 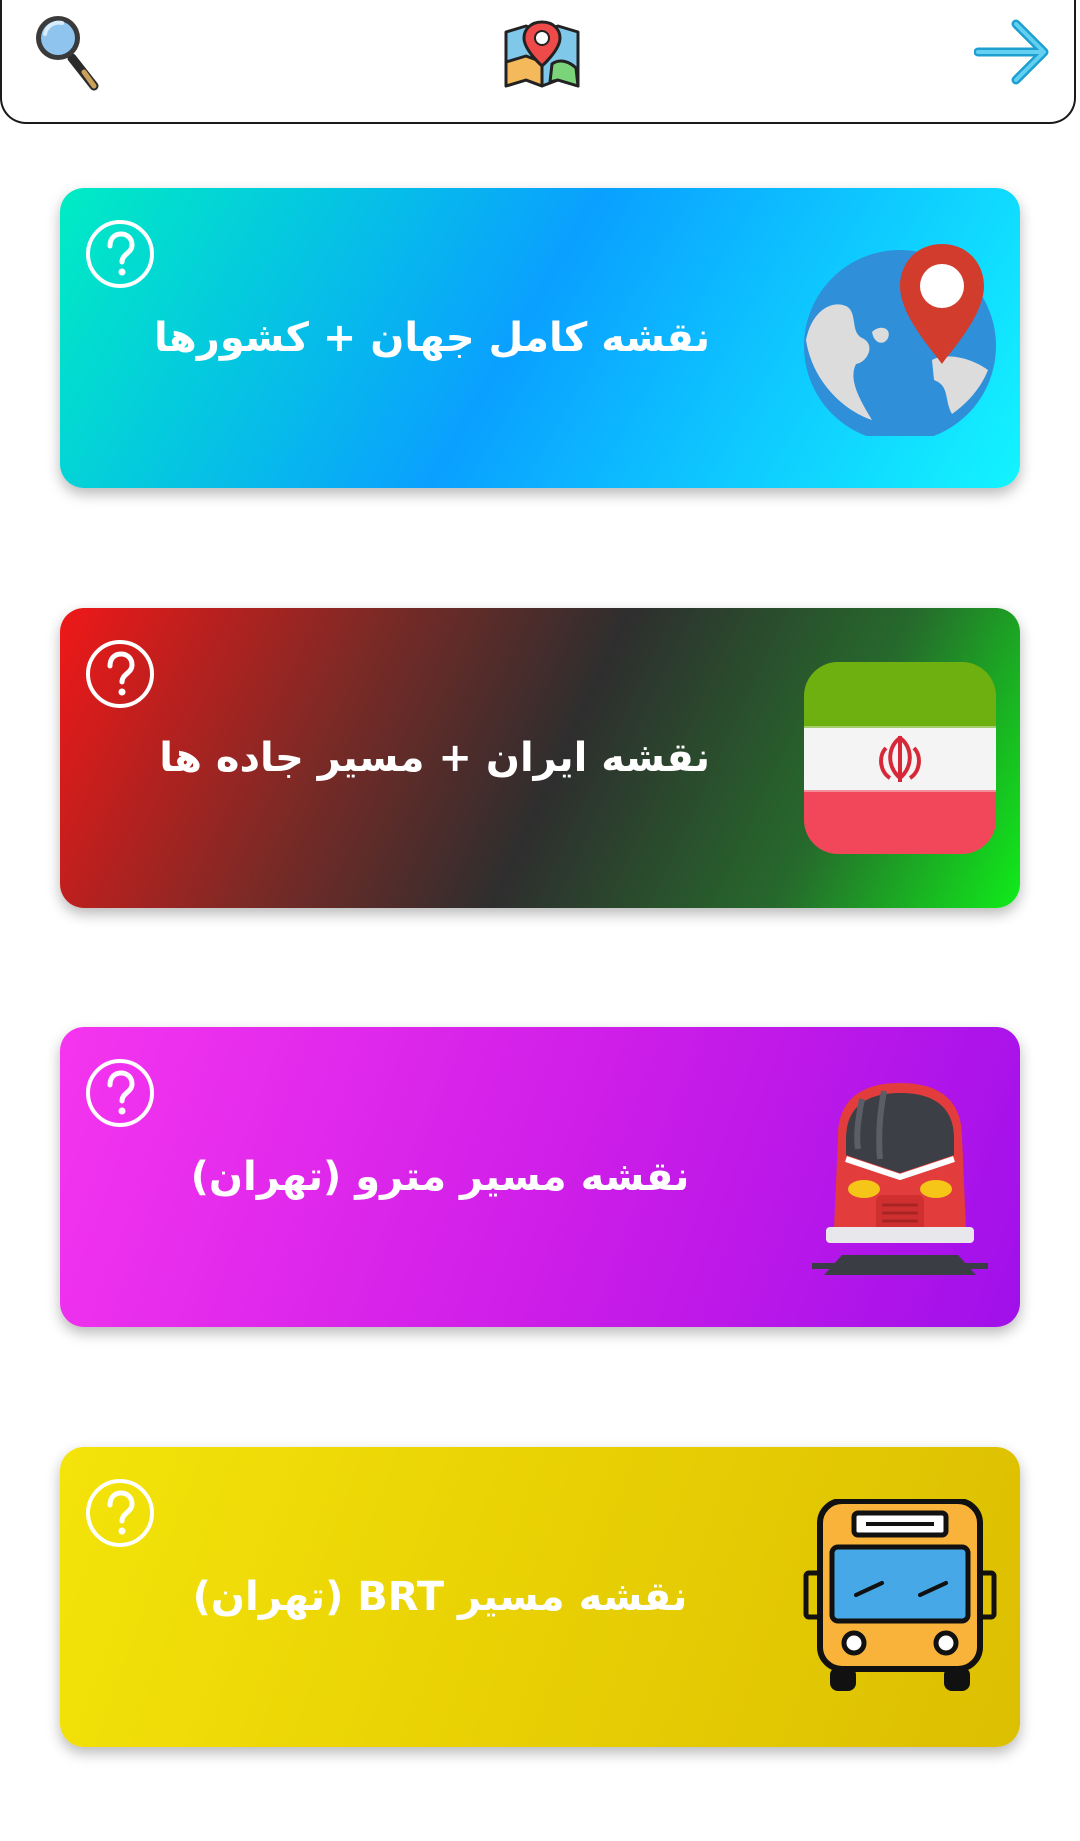 I want to click on iran-flag-icon, so click(x=900, y=758).